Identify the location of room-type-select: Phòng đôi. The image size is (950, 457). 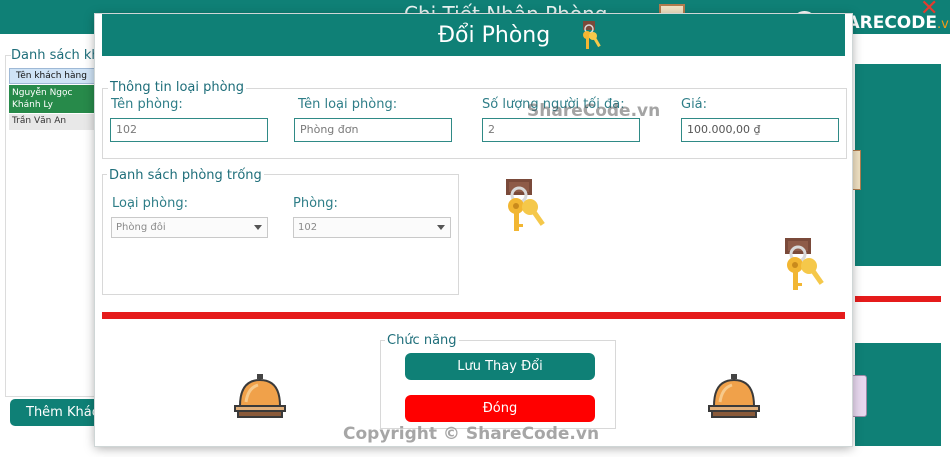
(189, 227).